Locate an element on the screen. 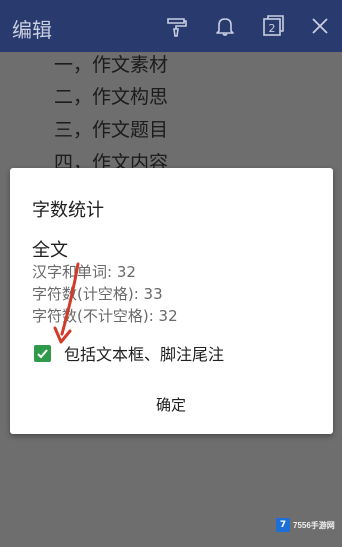 The width and height of the screenshot is (342, 547). include-checkbox-label: 包括文本框、脚注尾注 is located at coordinates (144, 353).